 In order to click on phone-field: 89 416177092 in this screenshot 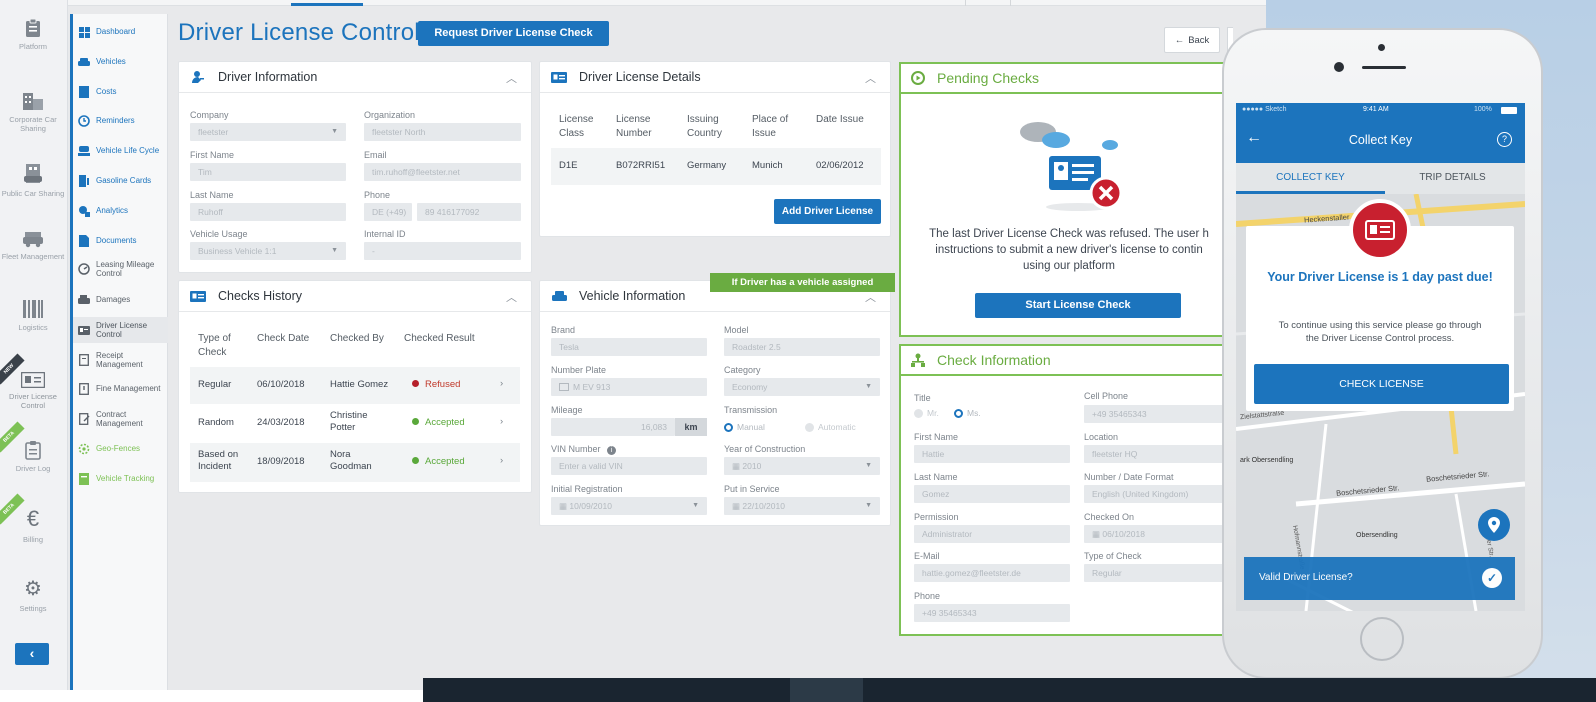, I will do `click(469, 212)`.